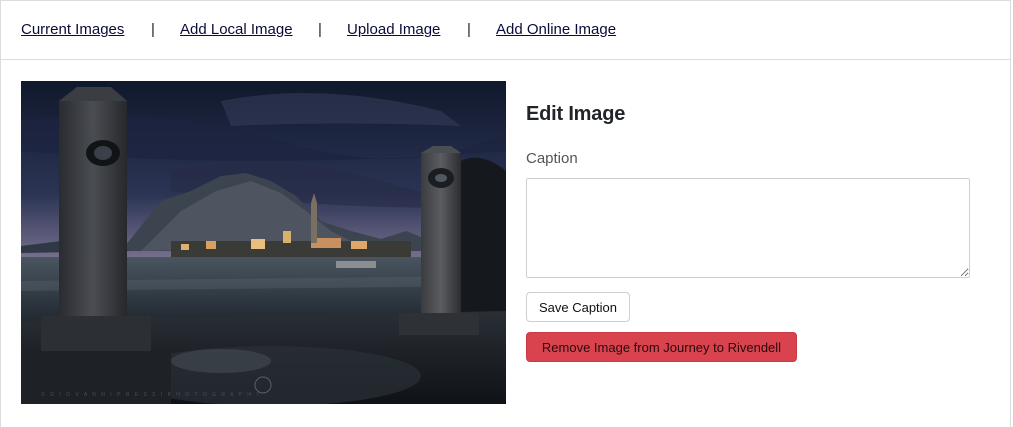 The image size is (1013, 427). I want to click on nav-add-local-image-link: Add Local Image, so click(236, 29).